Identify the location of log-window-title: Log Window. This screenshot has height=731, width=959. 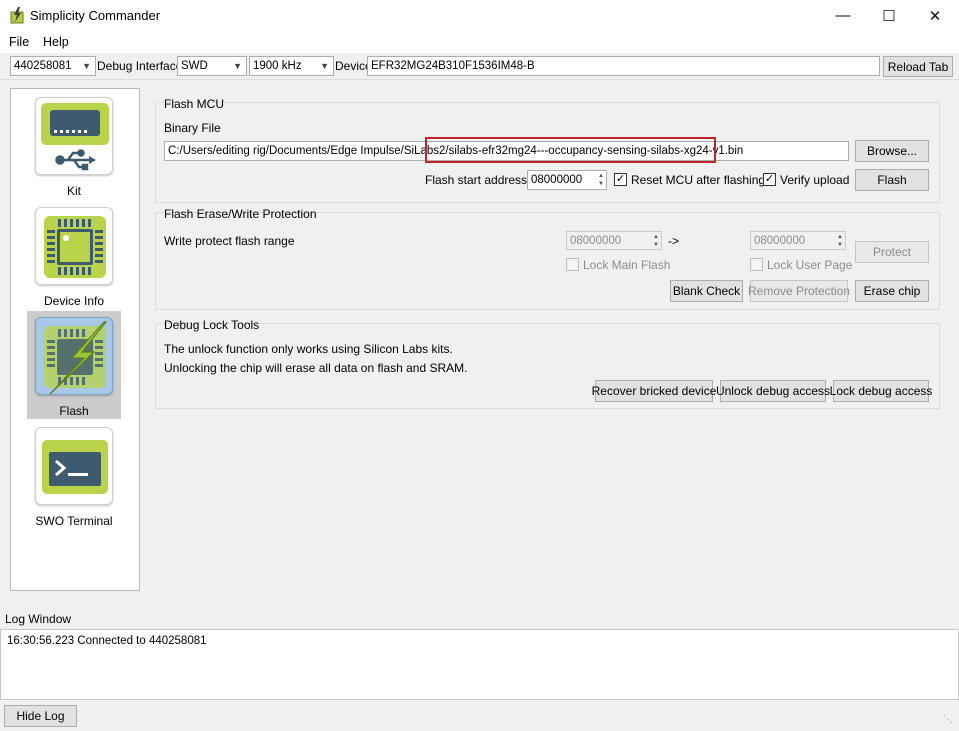
(38, 619).